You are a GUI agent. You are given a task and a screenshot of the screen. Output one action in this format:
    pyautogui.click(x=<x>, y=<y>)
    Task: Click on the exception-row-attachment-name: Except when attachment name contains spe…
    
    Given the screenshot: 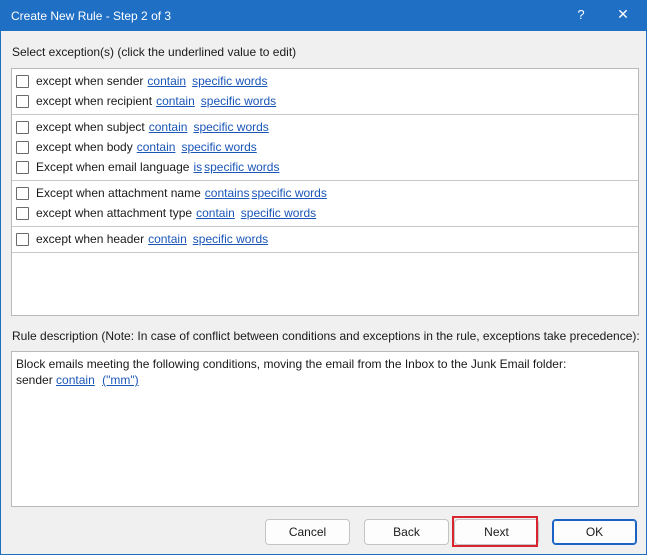 What is the action you would take?
    pyautogui.click(x=325, y=193)
    